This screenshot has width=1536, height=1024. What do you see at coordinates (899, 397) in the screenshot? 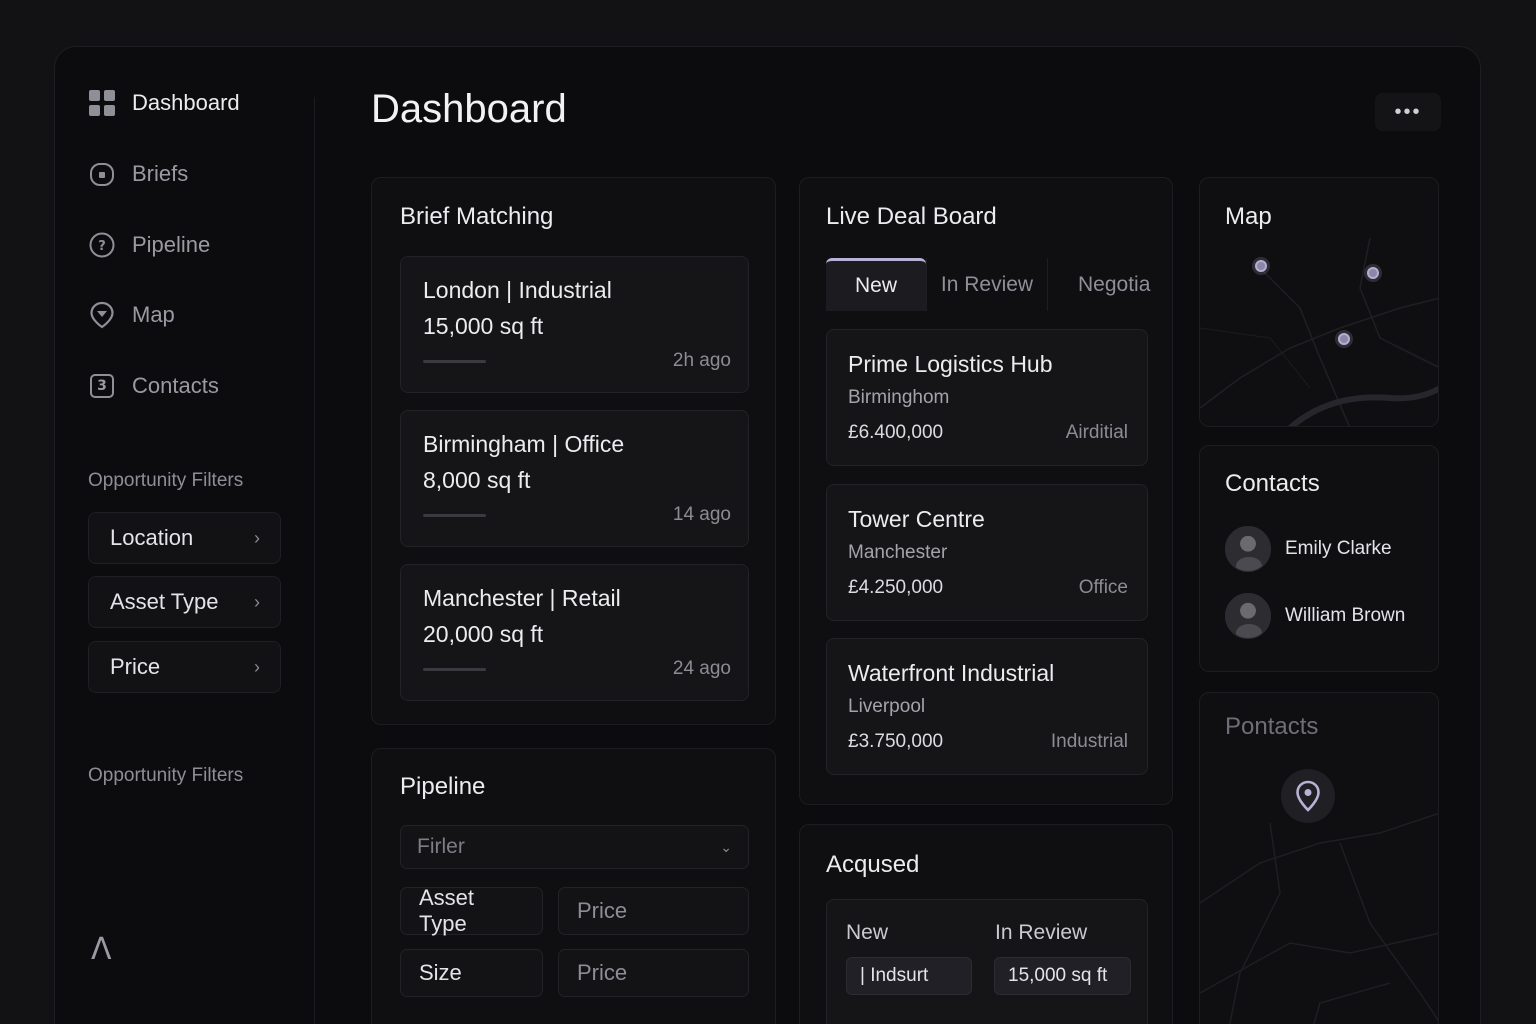
I see `deal-city: Birminghom` at bounding box center [899, 397].